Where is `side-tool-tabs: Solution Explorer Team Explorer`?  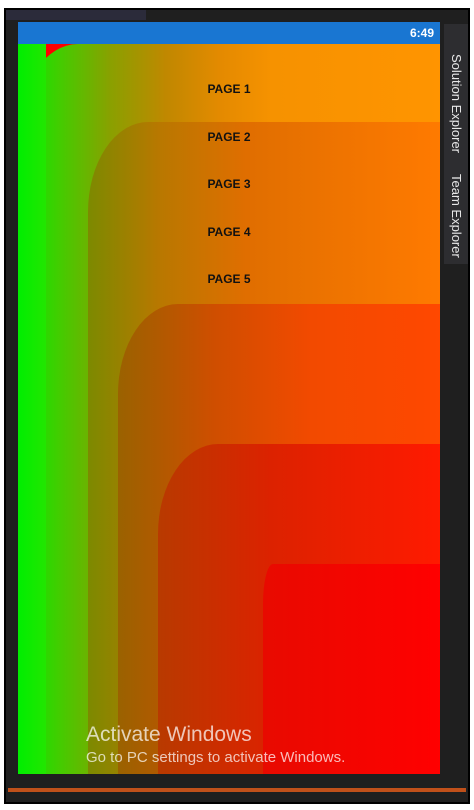
side-tool-tabs: Solution Explorer Team Explorer is located at coordinates (456, 144).